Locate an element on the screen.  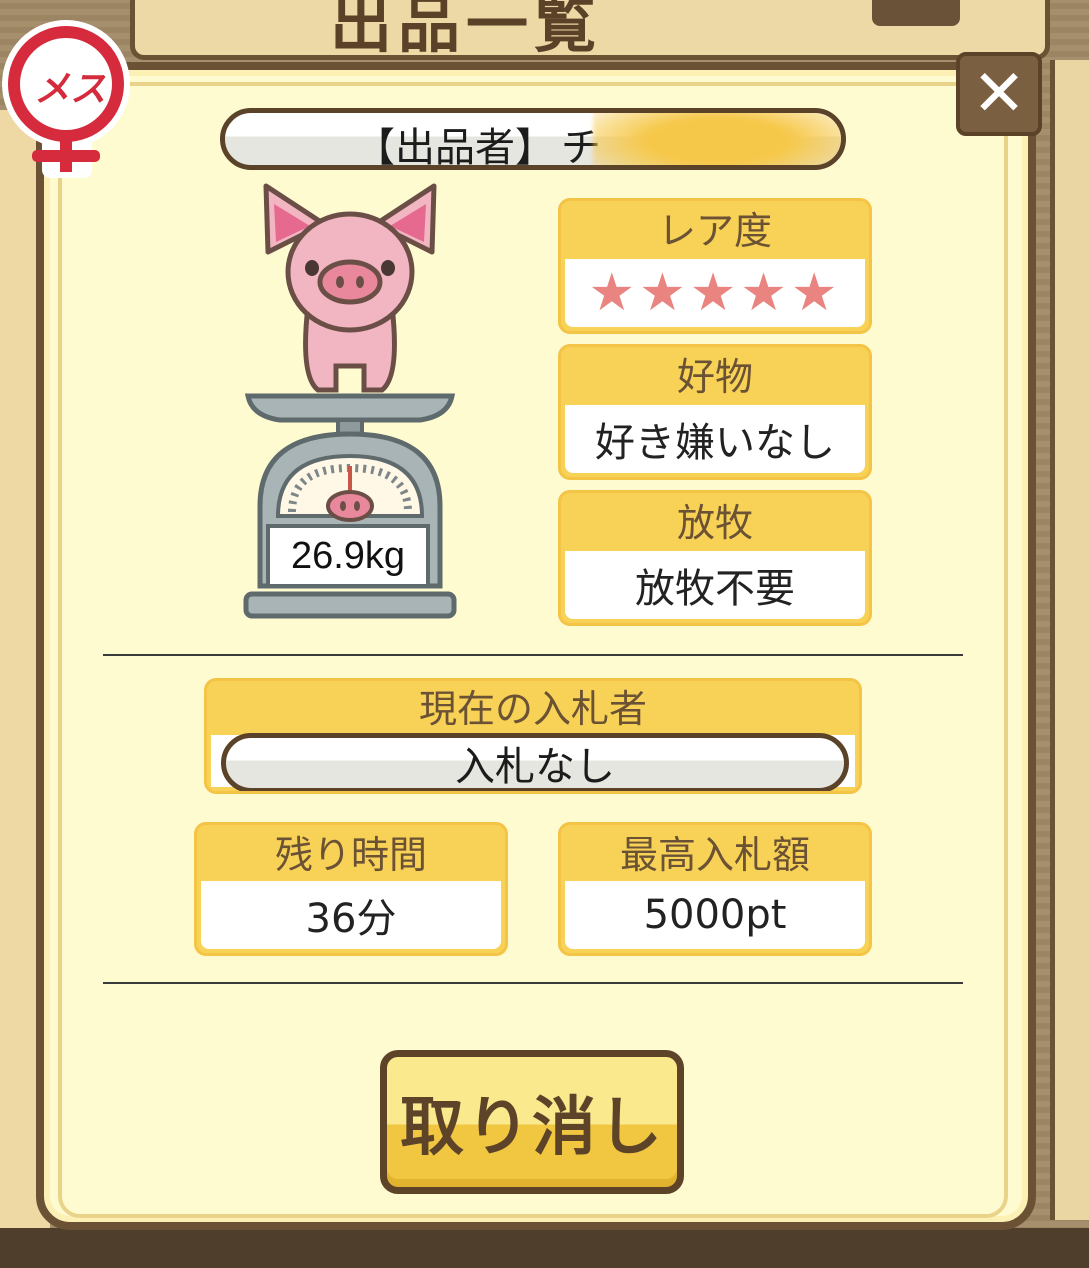
highest-bid-card: 最高入札額 5000pt is located at coordinates (715, 889).